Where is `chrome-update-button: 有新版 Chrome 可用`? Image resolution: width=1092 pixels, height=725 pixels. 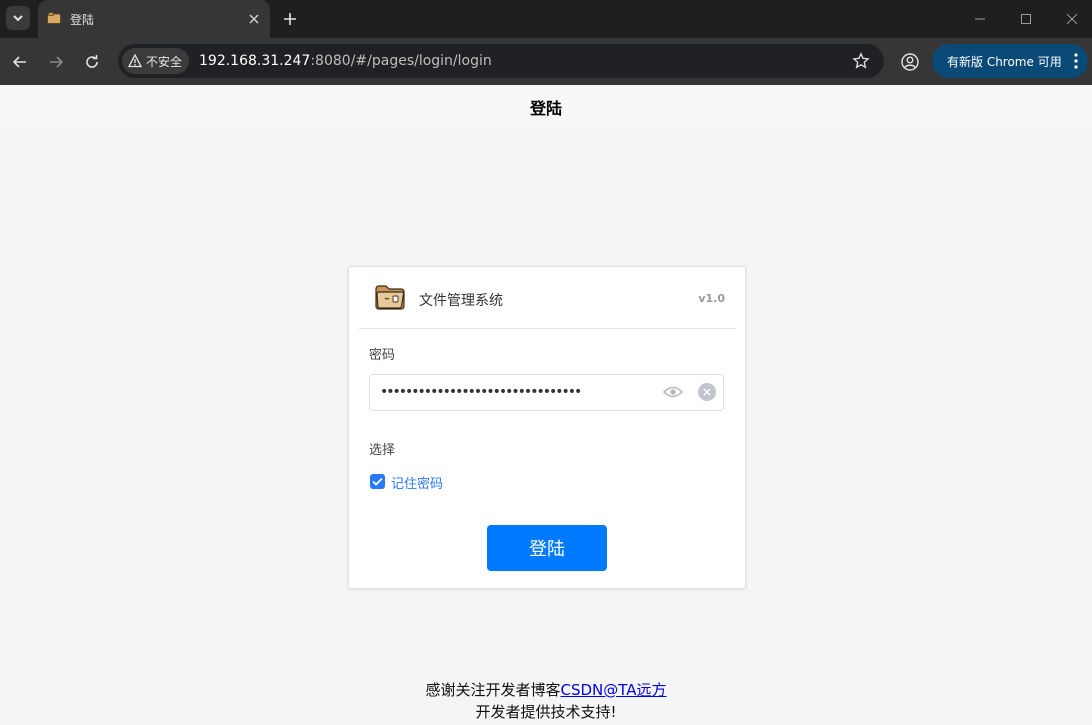 chrome-update-button: 有新版 Chrome 可用 is located at coordinates (1010, 61).